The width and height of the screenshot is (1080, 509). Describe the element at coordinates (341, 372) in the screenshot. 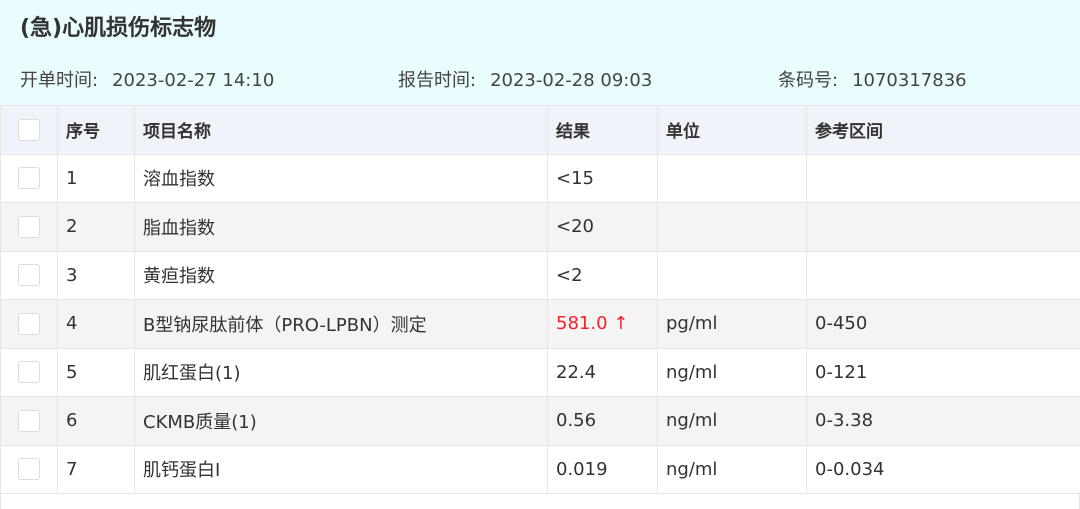

I see `cell-name: 肌红蛋白(1)` at that location.